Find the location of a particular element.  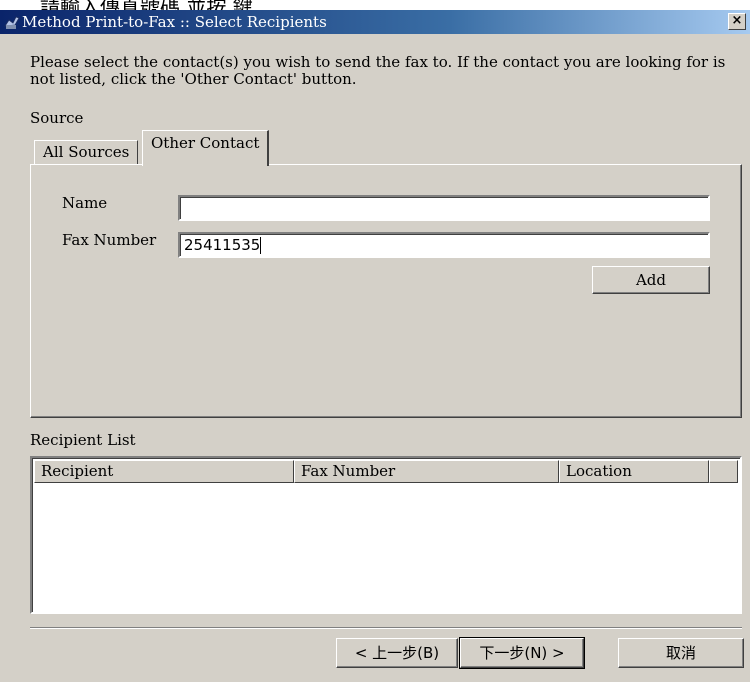

back-button: < 上一步(B) is located at coordinates (397, 653).